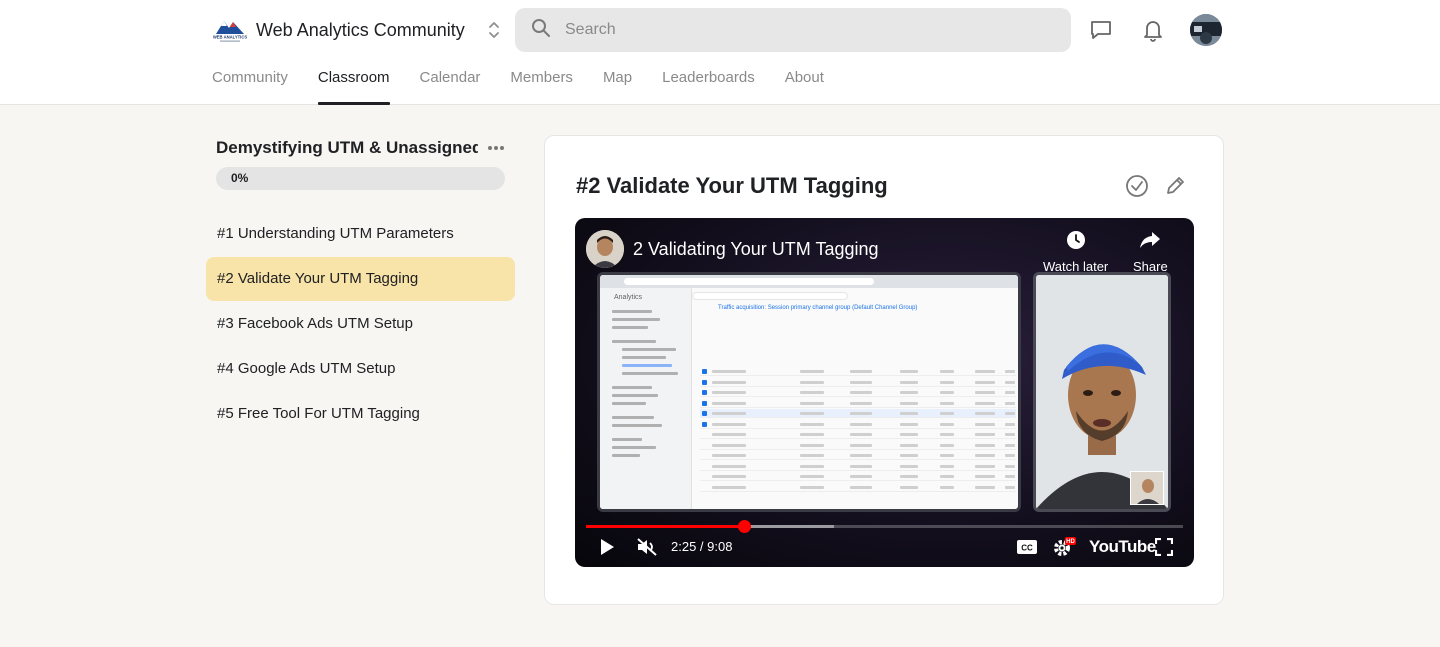  What do you see at coordinates (450, 82) in the screenshot?
I see `tab-calendar: Calendar` at bounding box center [450, 82].